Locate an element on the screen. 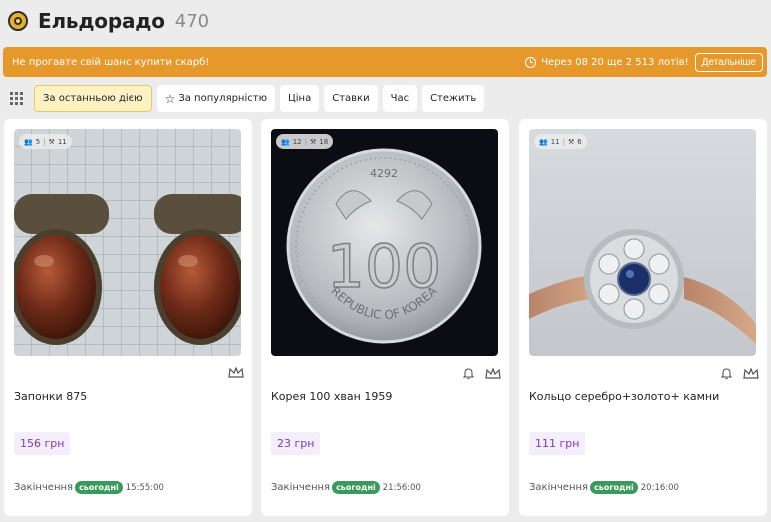 The height and width of the screenshot is (522, 771). sort-last-action-button: За останньою дією is located at coordinates (93, 98).